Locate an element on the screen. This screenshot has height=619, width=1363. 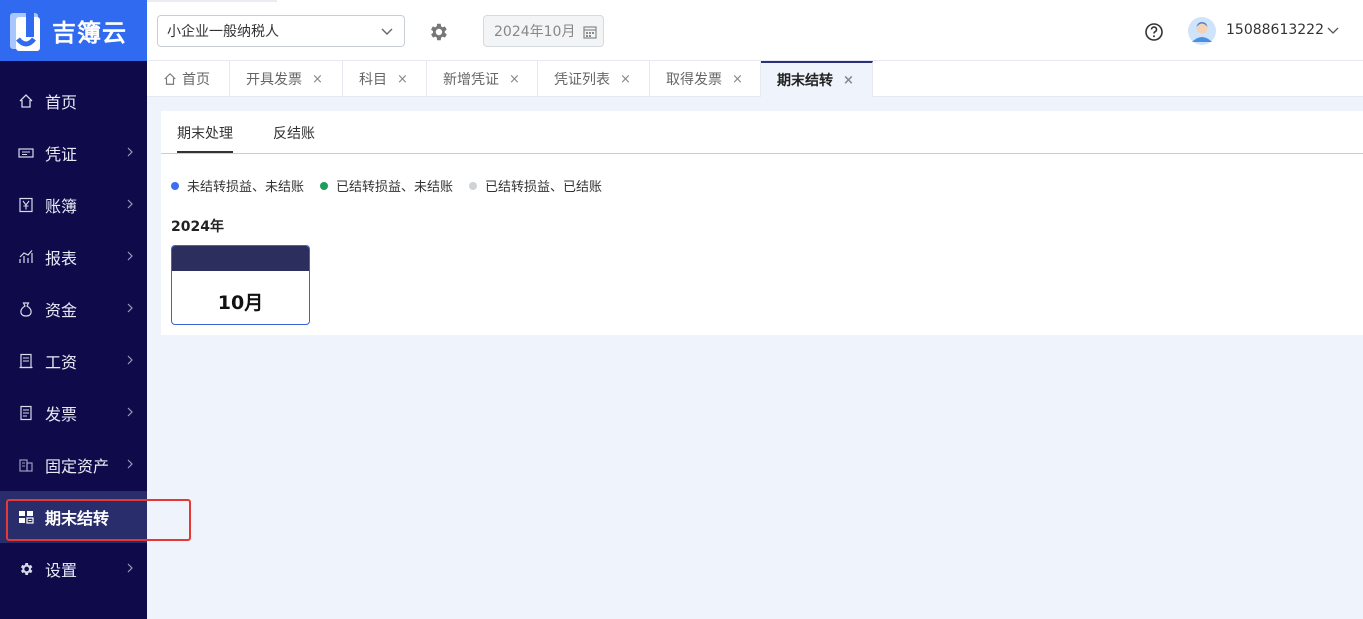
year-label: 2024年 is located at coordinates (197, 227).